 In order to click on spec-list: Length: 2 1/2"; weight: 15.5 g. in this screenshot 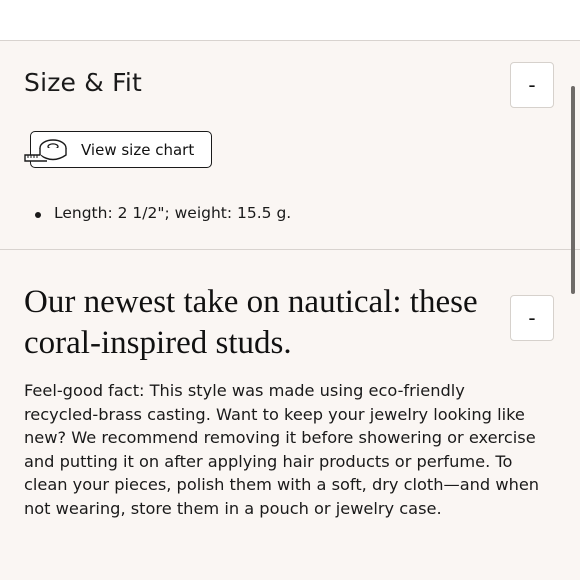, I will do `click(157, 213)`.